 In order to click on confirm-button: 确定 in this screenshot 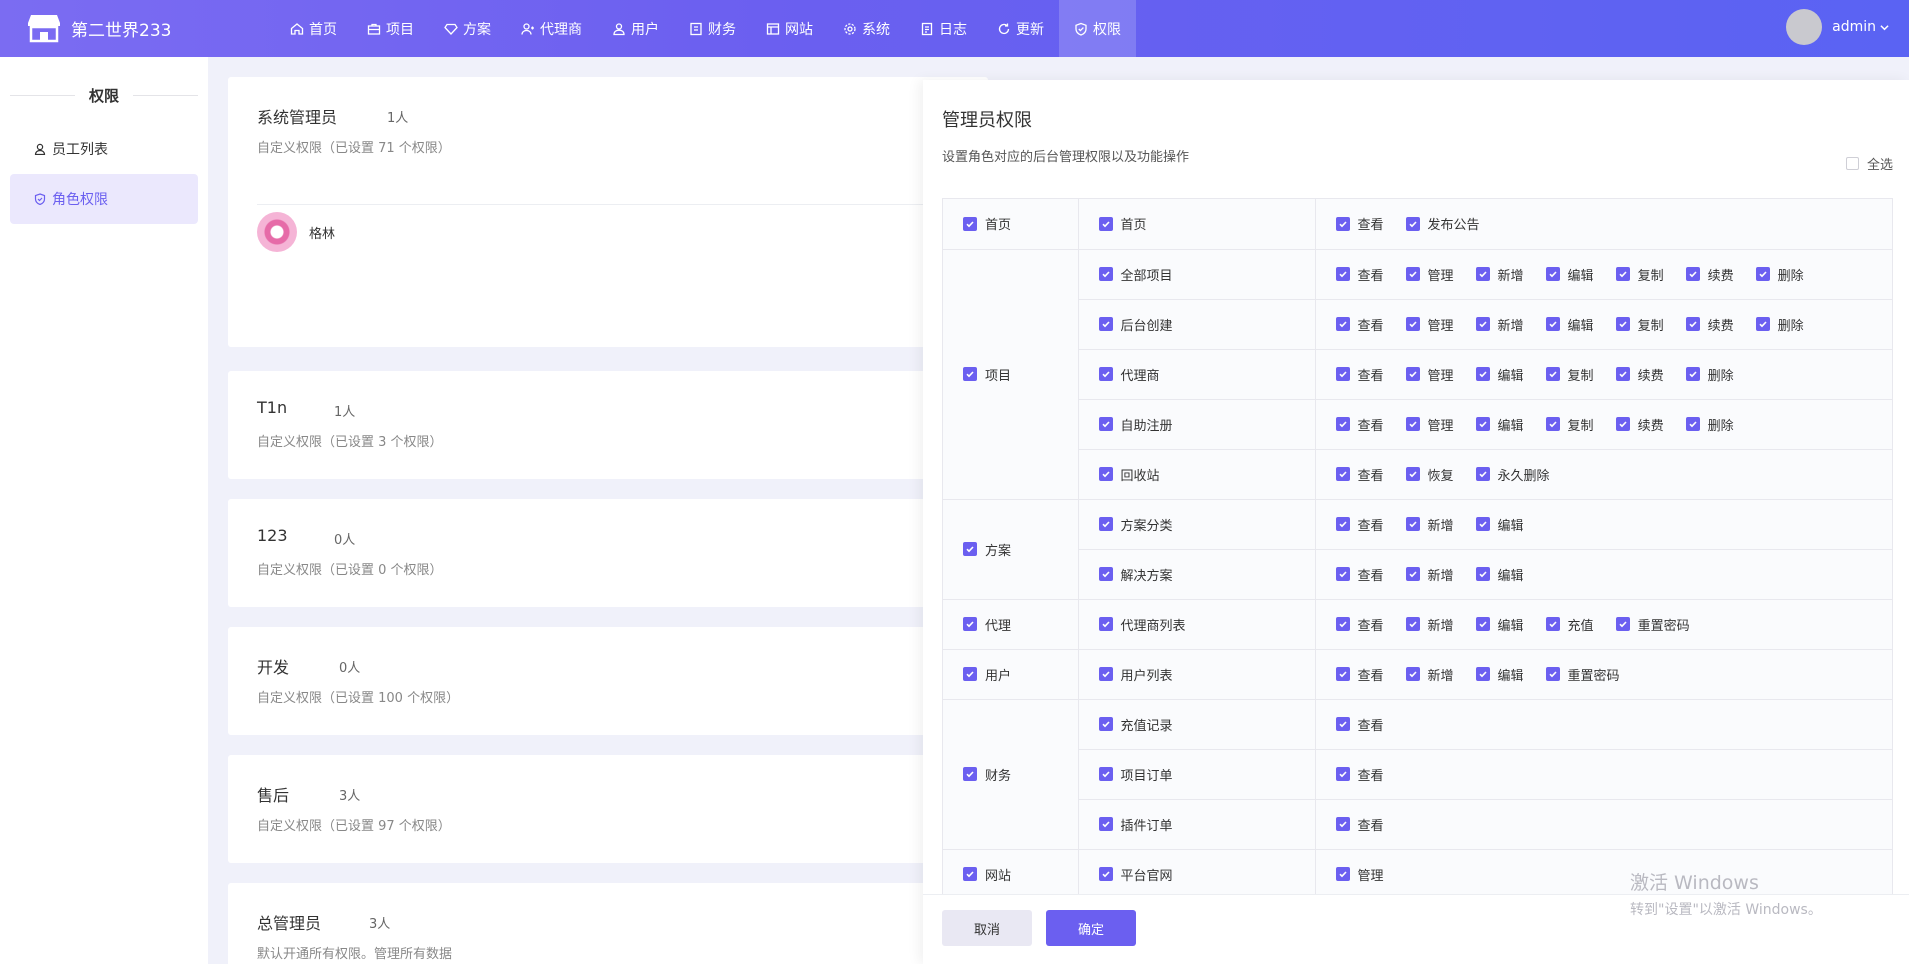, I will do `click(1091, 928)`.